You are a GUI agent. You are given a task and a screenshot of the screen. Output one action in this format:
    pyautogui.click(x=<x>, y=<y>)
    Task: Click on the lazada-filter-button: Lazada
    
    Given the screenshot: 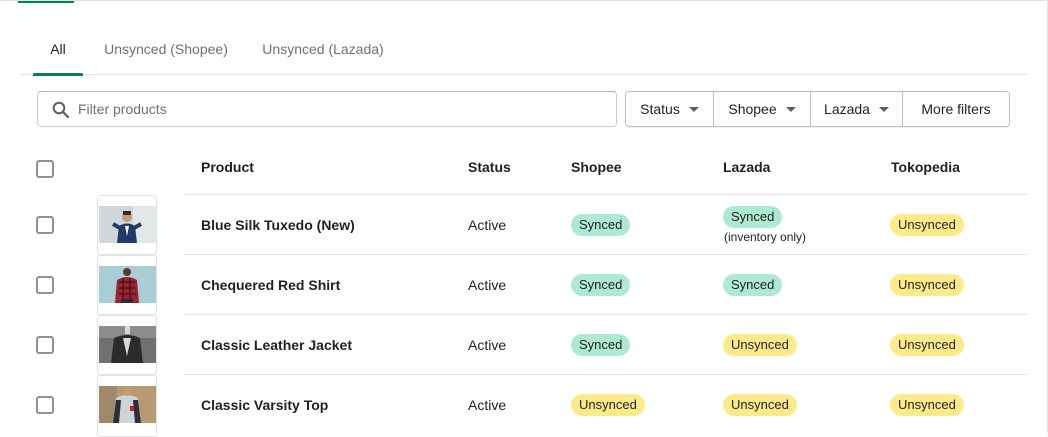 What is the action you would take?
    pyautogui.click(x=857, y=109)
    